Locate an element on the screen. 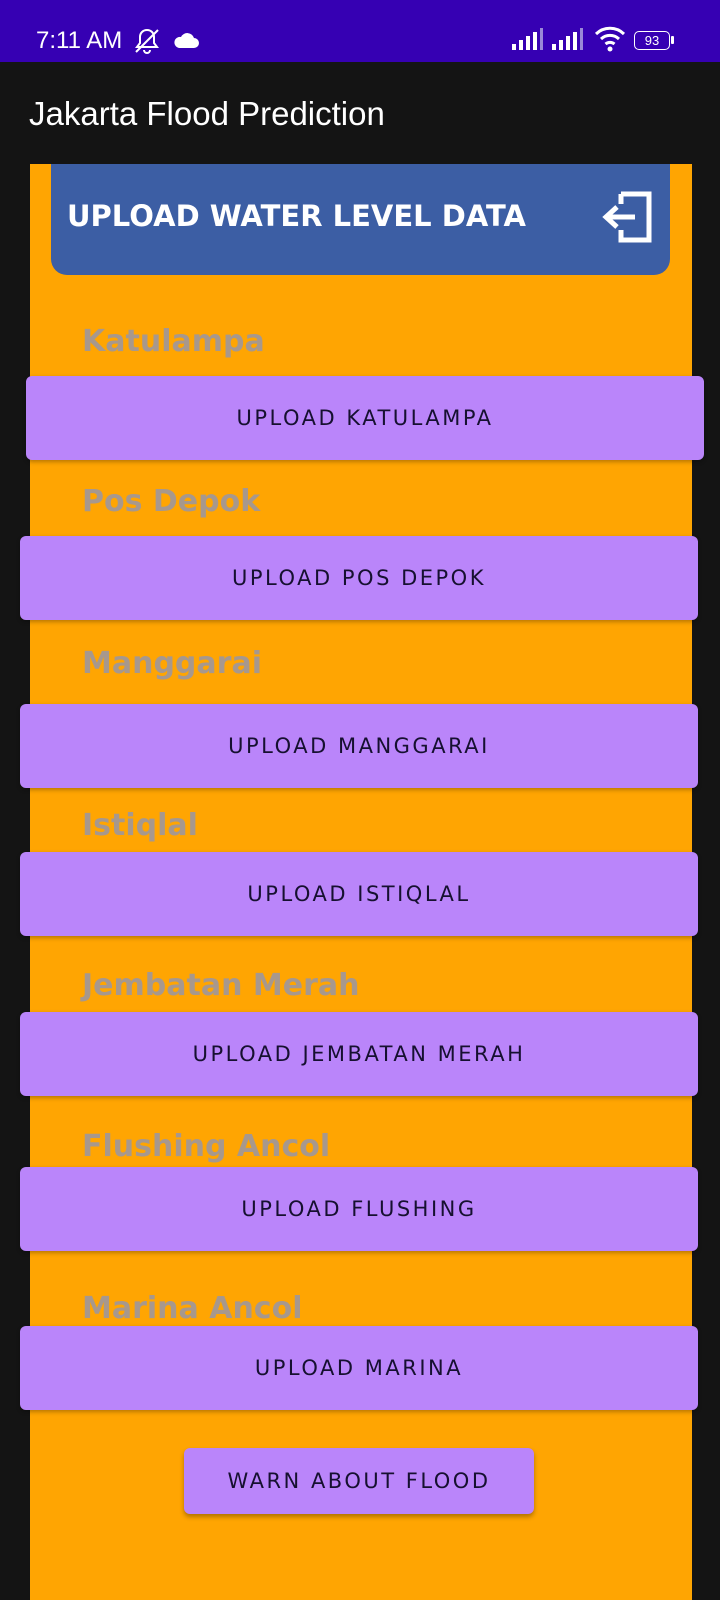 This screenshot has width=720, height=1600. cloud-icon is located at coordinates (186, 40).